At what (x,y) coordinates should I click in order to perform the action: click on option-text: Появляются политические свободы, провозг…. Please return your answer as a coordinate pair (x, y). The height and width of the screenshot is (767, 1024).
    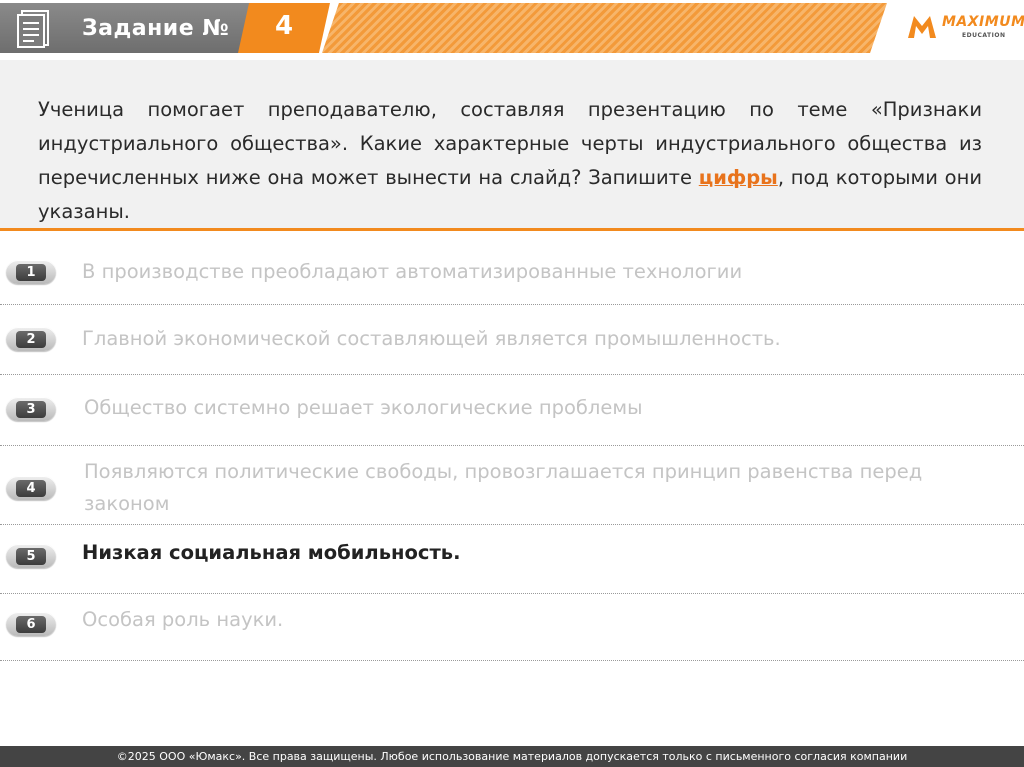
    Looking at the image, I should click on (503, 487).